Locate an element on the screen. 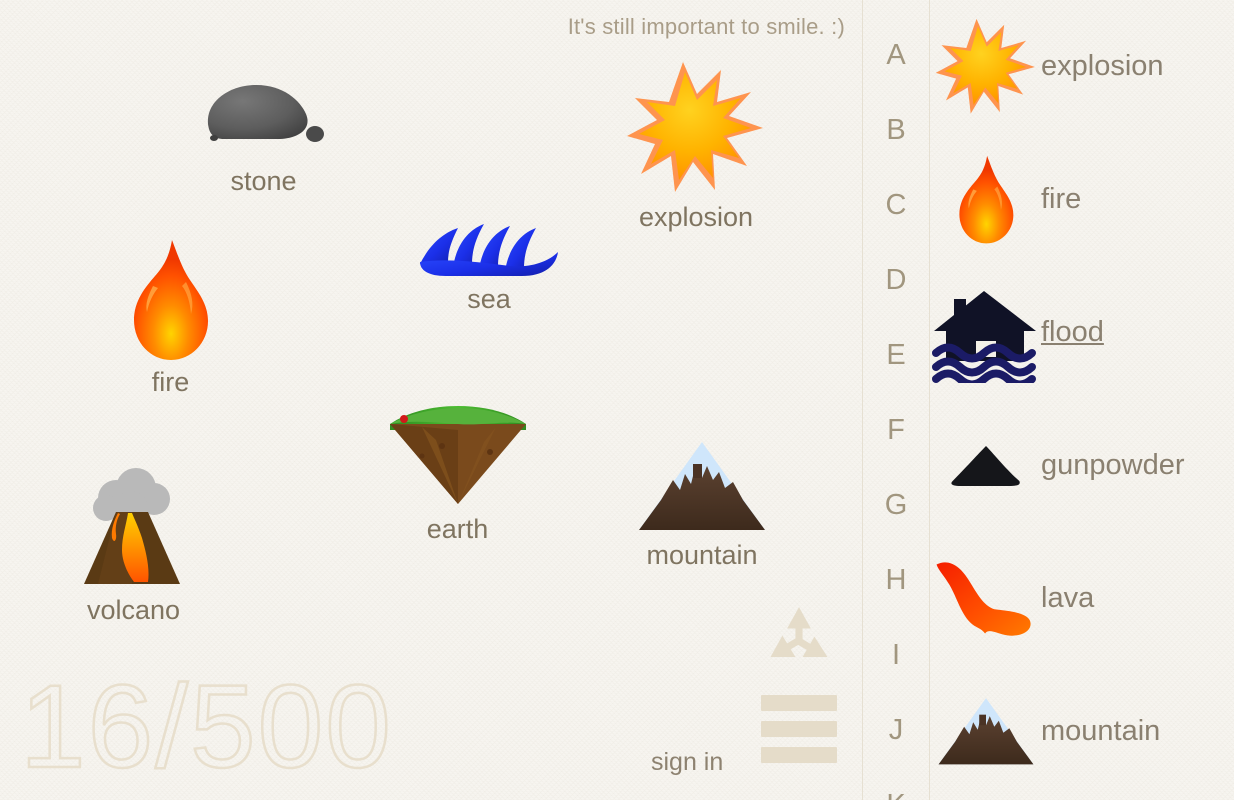 This screenshot has width=1234, height=800. alphabet-letter-i: I is located at coordinates (896, 655).